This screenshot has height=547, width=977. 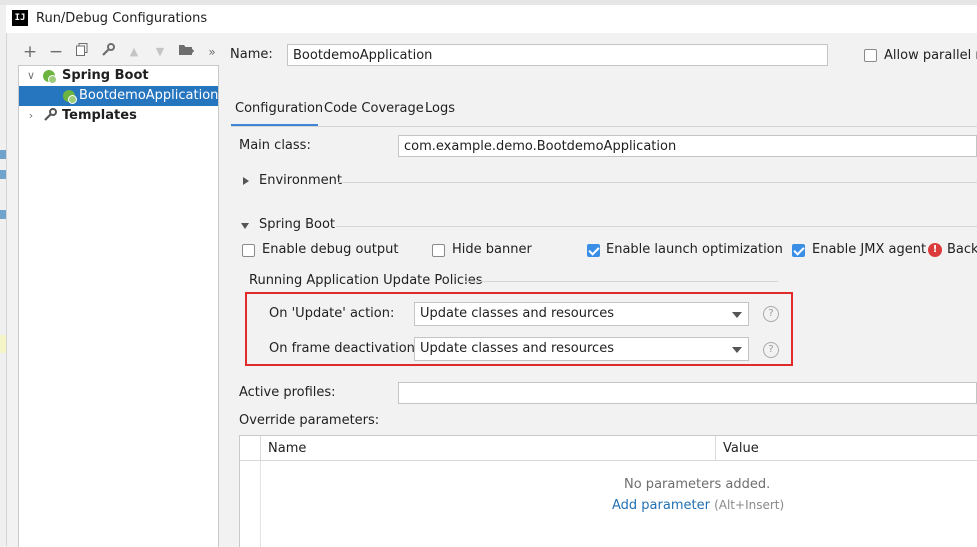 I want to click on folder-icon, so click(x=186, y=52).